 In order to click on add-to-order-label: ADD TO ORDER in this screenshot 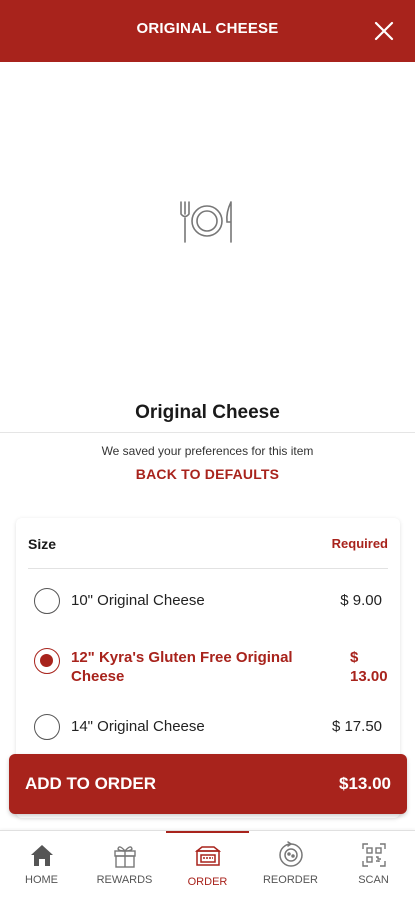, I will do `click(90, 783)`.